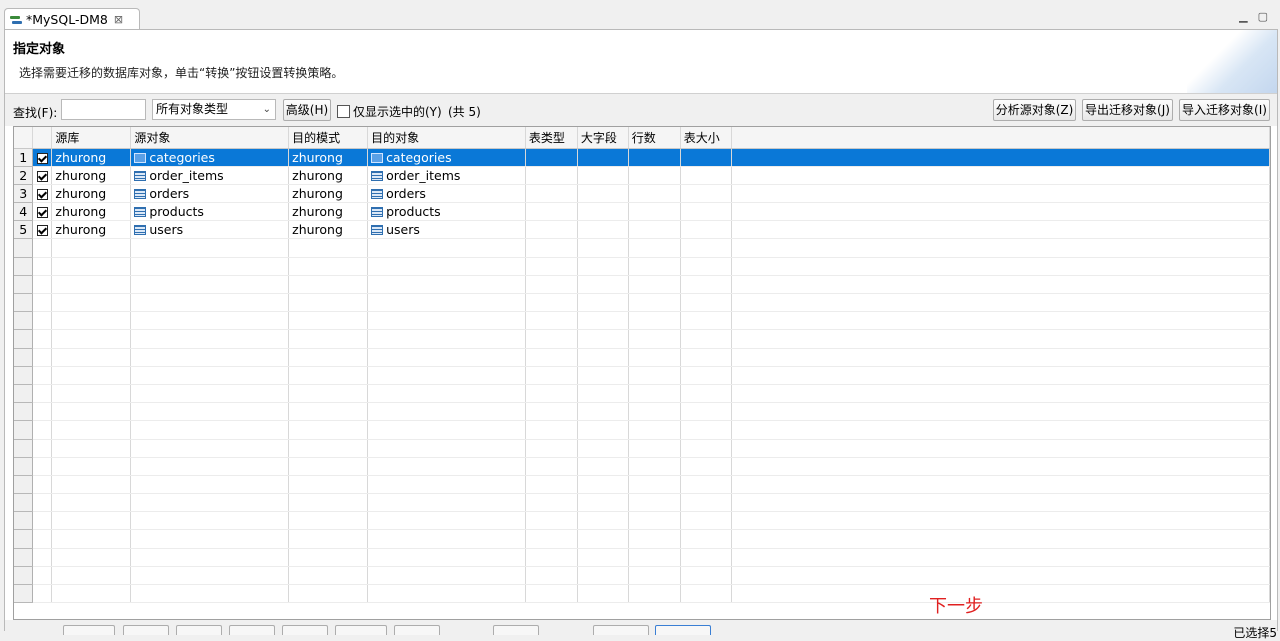 The image size is (1280, 641). What do you see at coordinates (1243, 16) in the screenshot?
I see `minimize-icon: ▁` at bounding box center [1243, 16].